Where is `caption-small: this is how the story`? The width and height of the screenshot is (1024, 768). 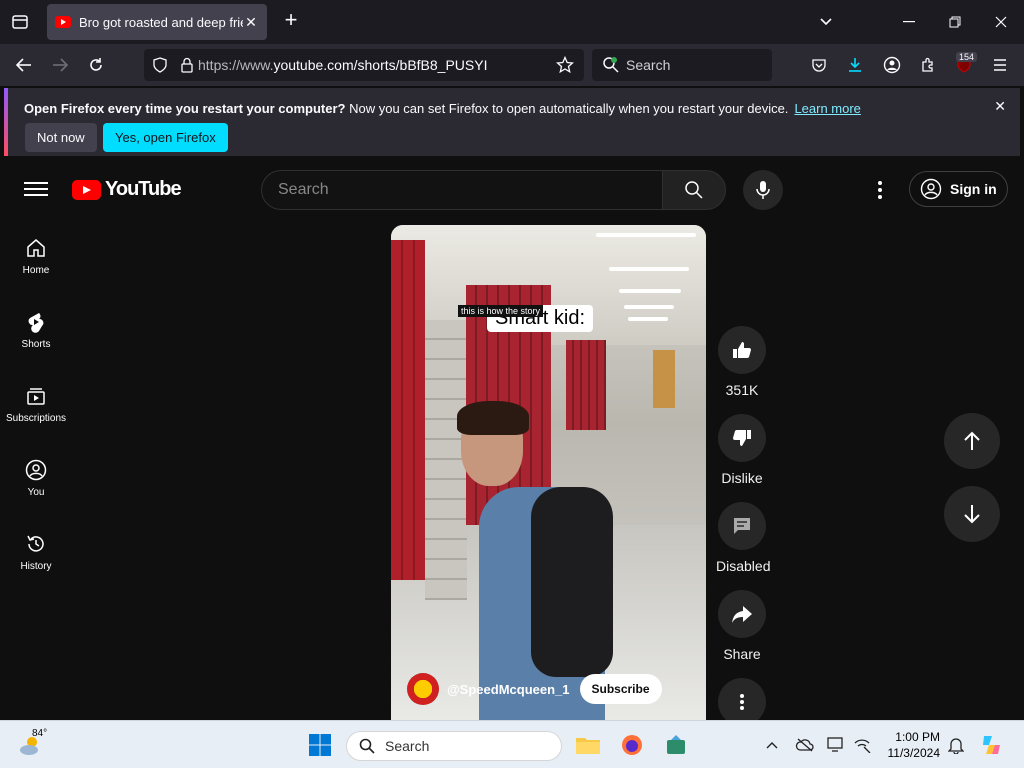
caption-small: this is how the story is located at coordinates (501, 311).